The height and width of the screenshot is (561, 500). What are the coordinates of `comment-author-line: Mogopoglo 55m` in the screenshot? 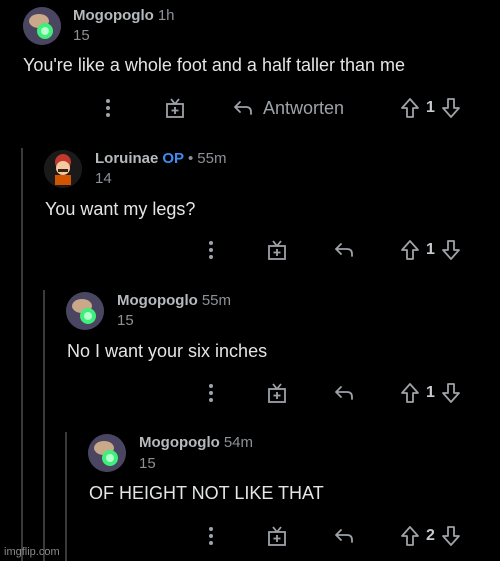 It's located at (174, 300).